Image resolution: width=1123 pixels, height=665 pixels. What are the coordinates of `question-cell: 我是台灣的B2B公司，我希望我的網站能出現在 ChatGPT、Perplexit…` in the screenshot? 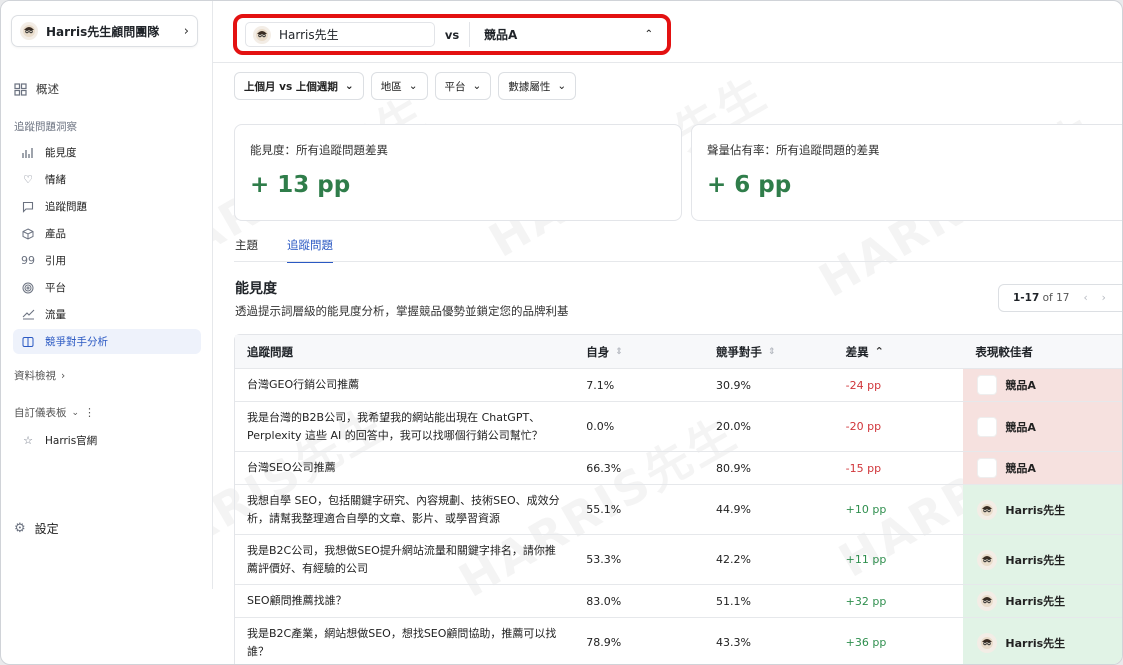 It's located at (395, 426).